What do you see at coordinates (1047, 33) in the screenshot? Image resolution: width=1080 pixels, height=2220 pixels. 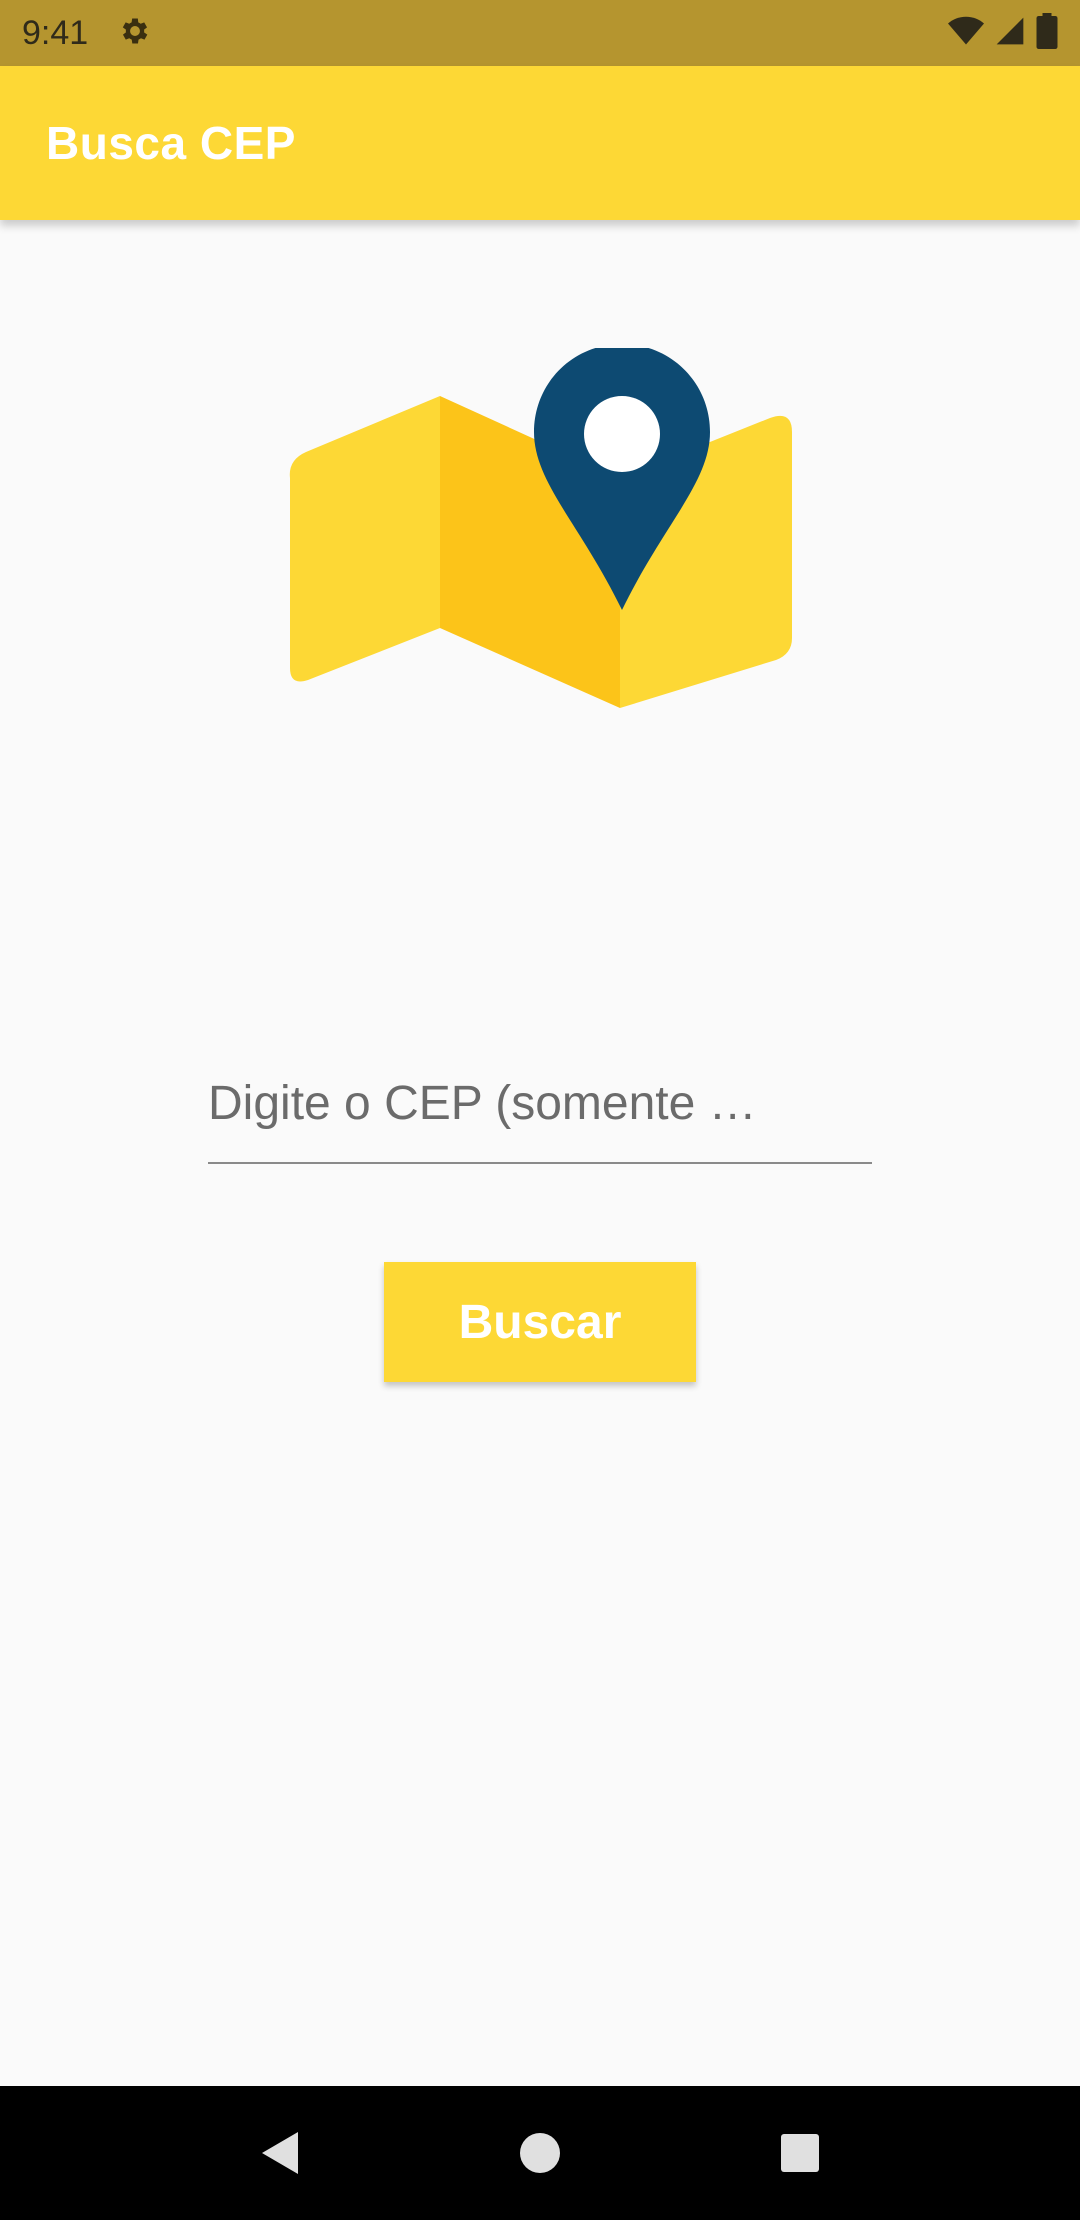 I see `battery-icon` at bounding box center [1047, 33].